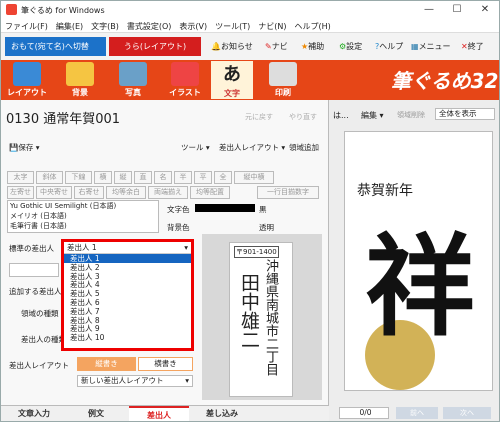  I want to click on tab-layout: レイアウト, so click(27, 80).